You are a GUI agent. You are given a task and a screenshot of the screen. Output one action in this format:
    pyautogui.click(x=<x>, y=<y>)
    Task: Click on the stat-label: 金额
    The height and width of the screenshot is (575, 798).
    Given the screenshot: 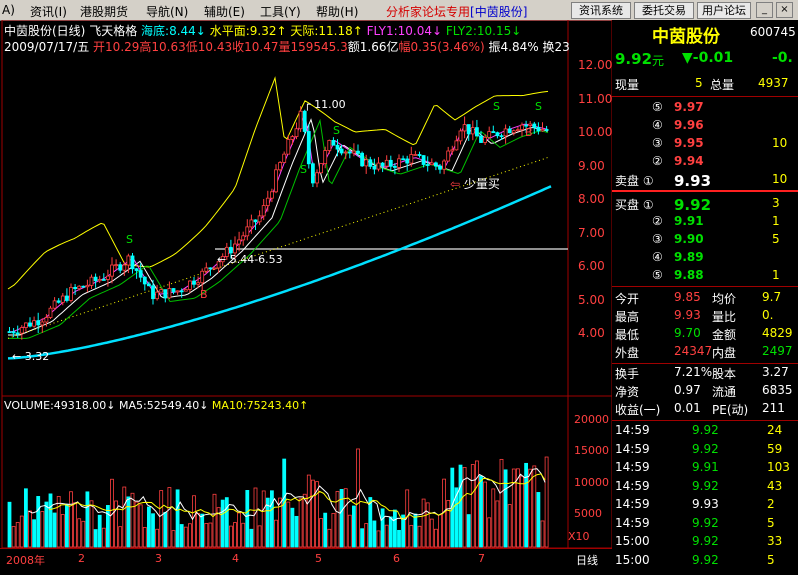 What is the action you would take?
    pyautogui.click(x=724, y=335)
    